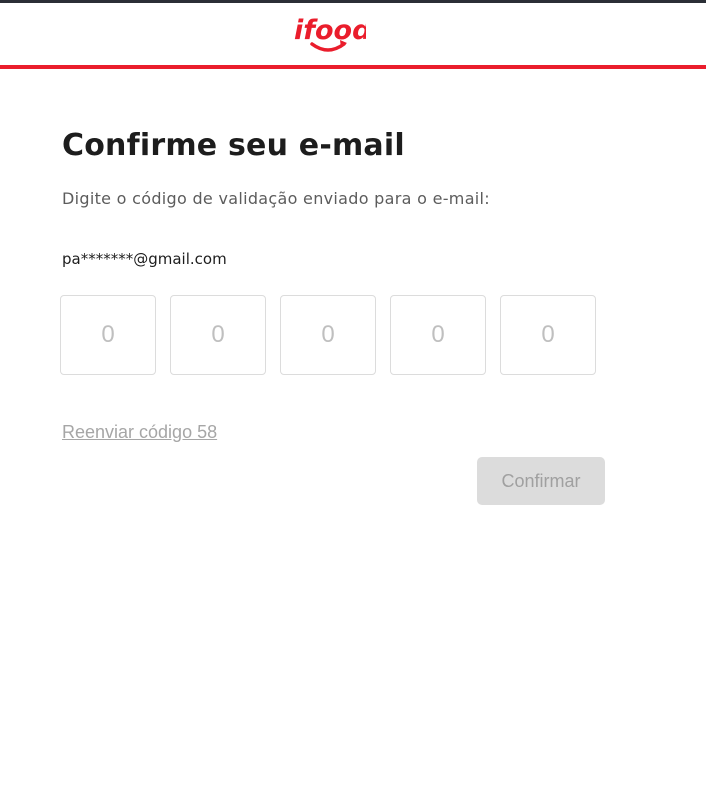 The height and width of the screenshot is (803, 706). Describe the element at coordinates (353, 67) in the screenshot. I see `header-divider` at that location.